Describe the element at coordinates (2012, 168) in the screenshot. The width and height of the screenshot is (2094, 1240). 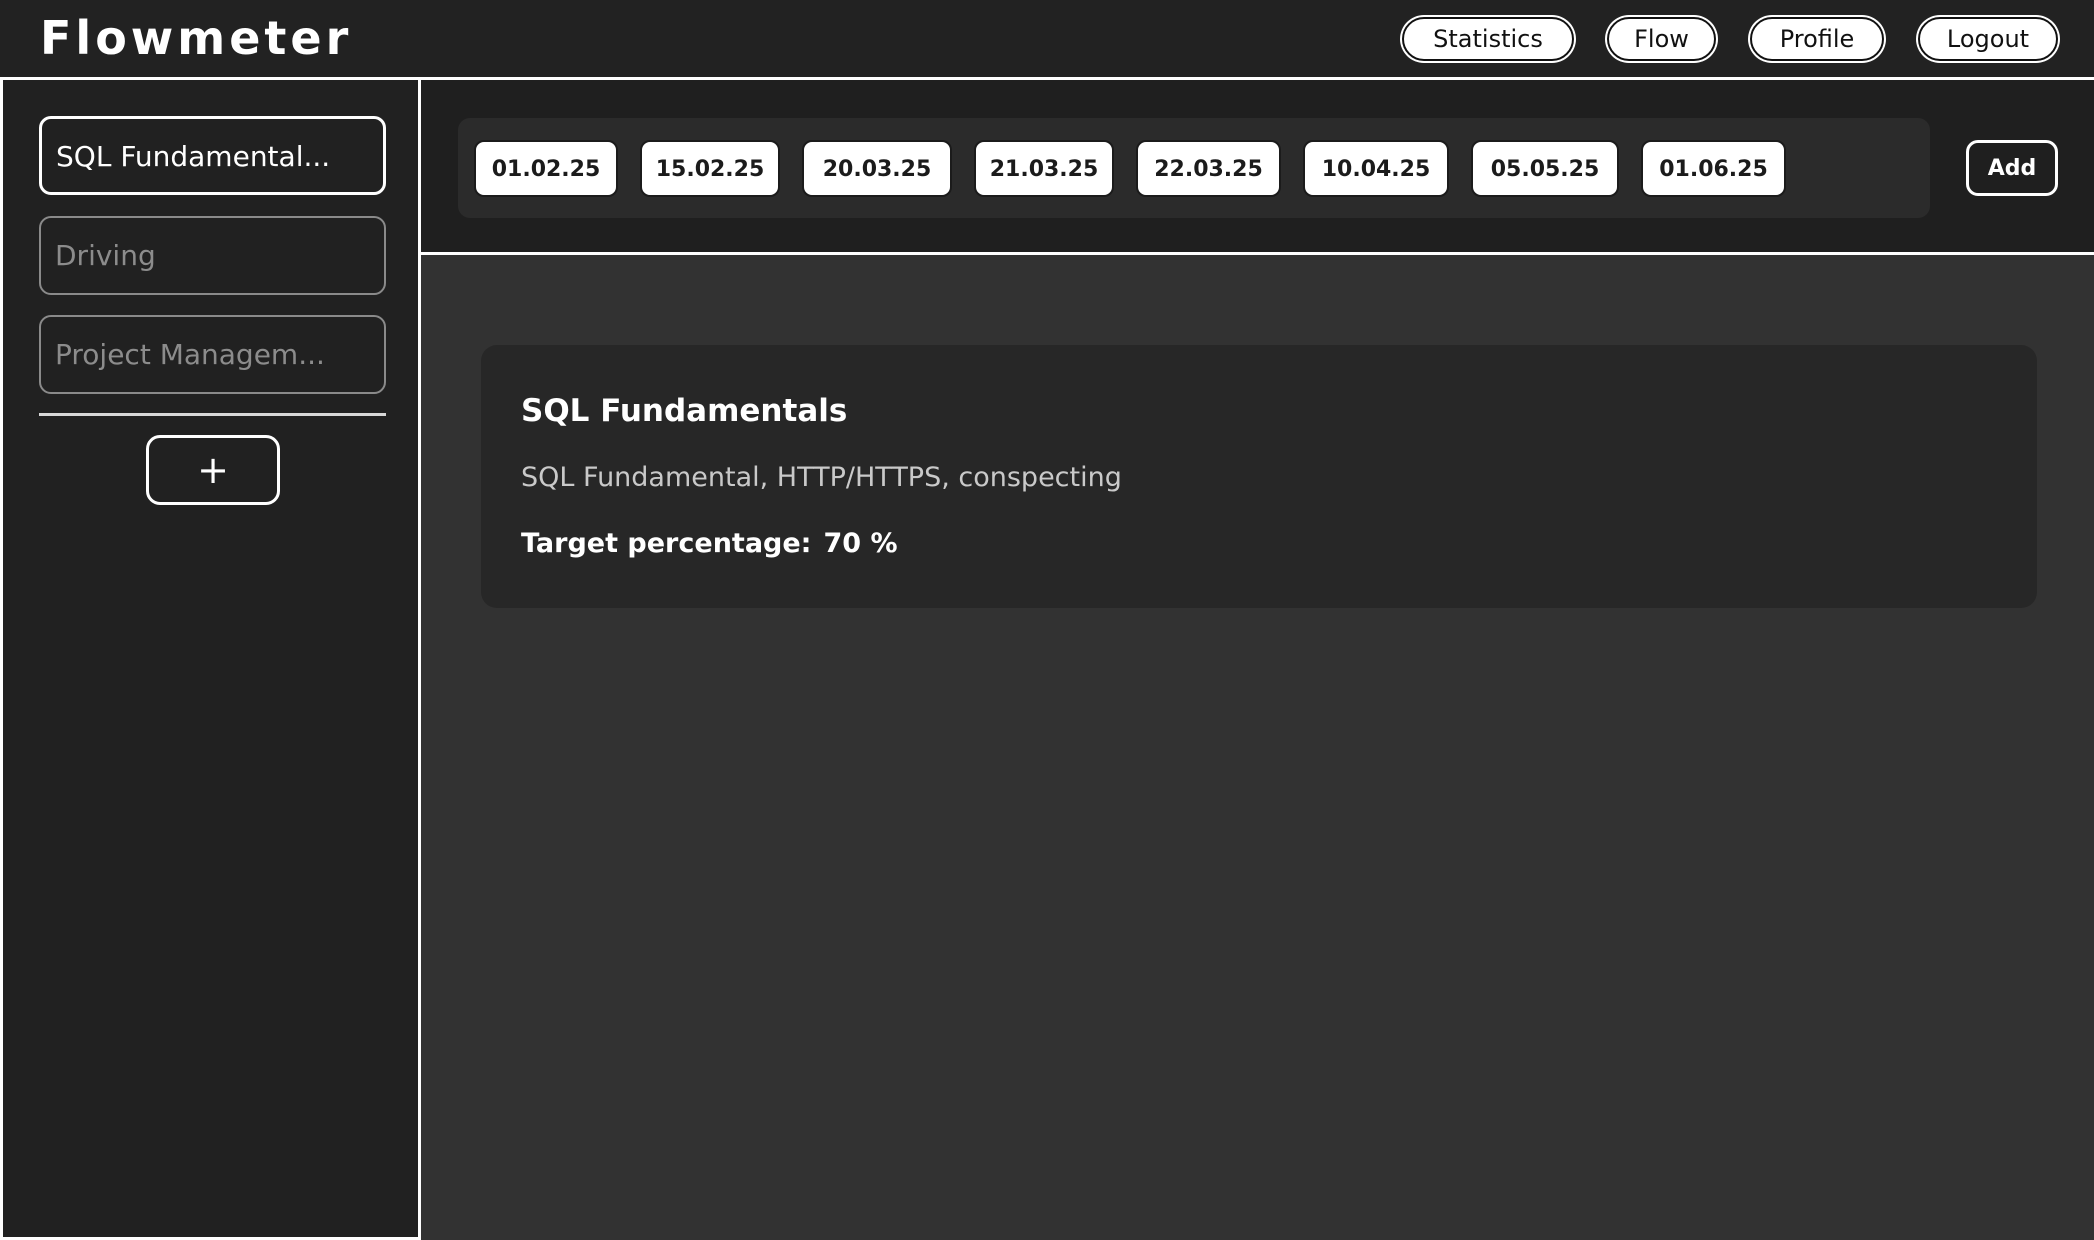
I see `add-date-button: Add` at that location.